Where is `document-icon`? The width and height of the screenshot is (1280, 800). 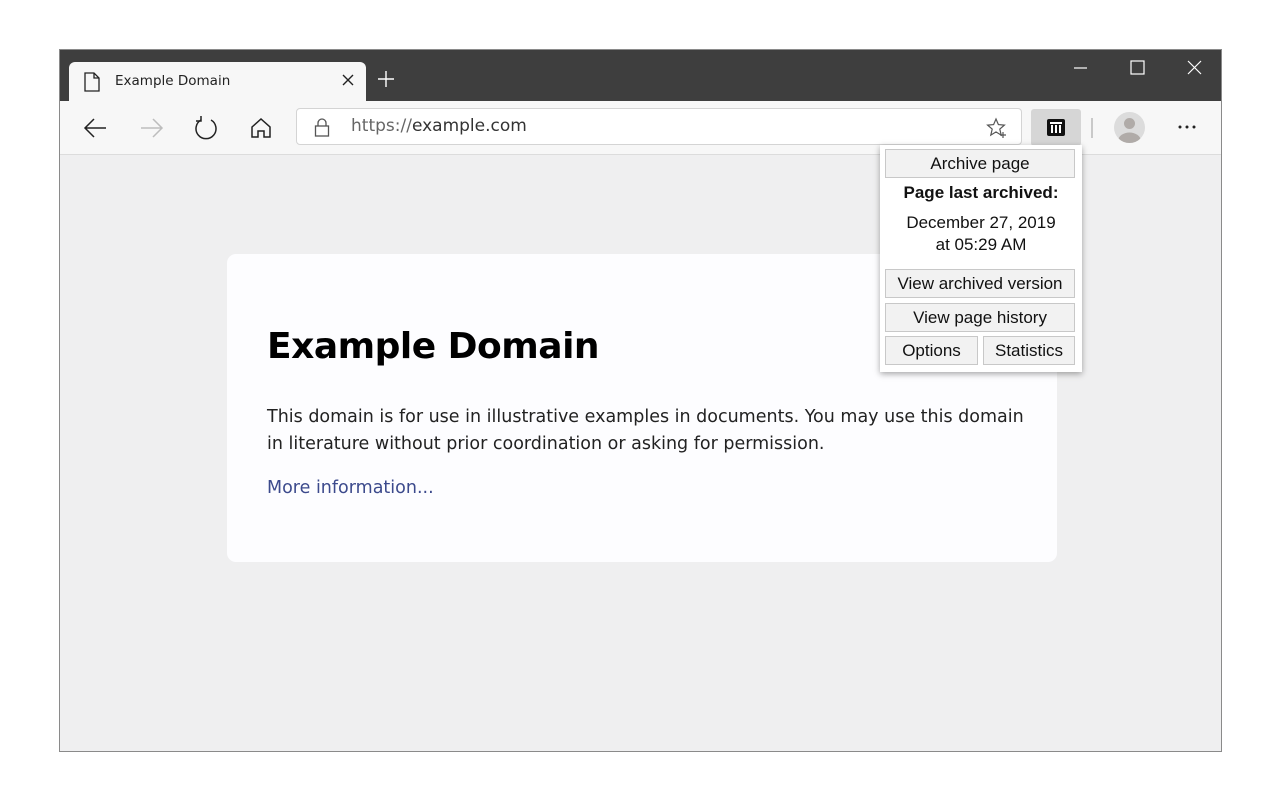
document-icon is located at coordinates (92, 82).